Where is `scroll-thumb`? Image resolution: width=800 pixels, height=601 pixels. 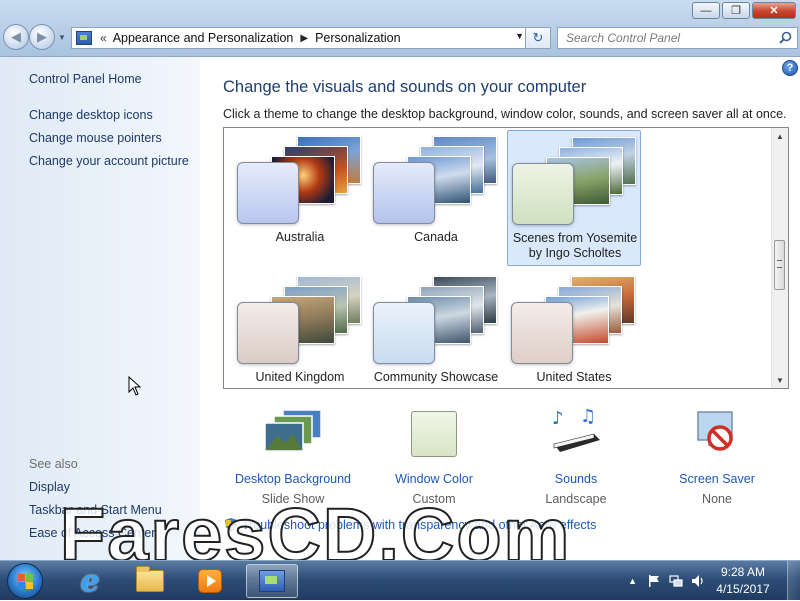 scroll-thumb is located at coordinates (779, 265).